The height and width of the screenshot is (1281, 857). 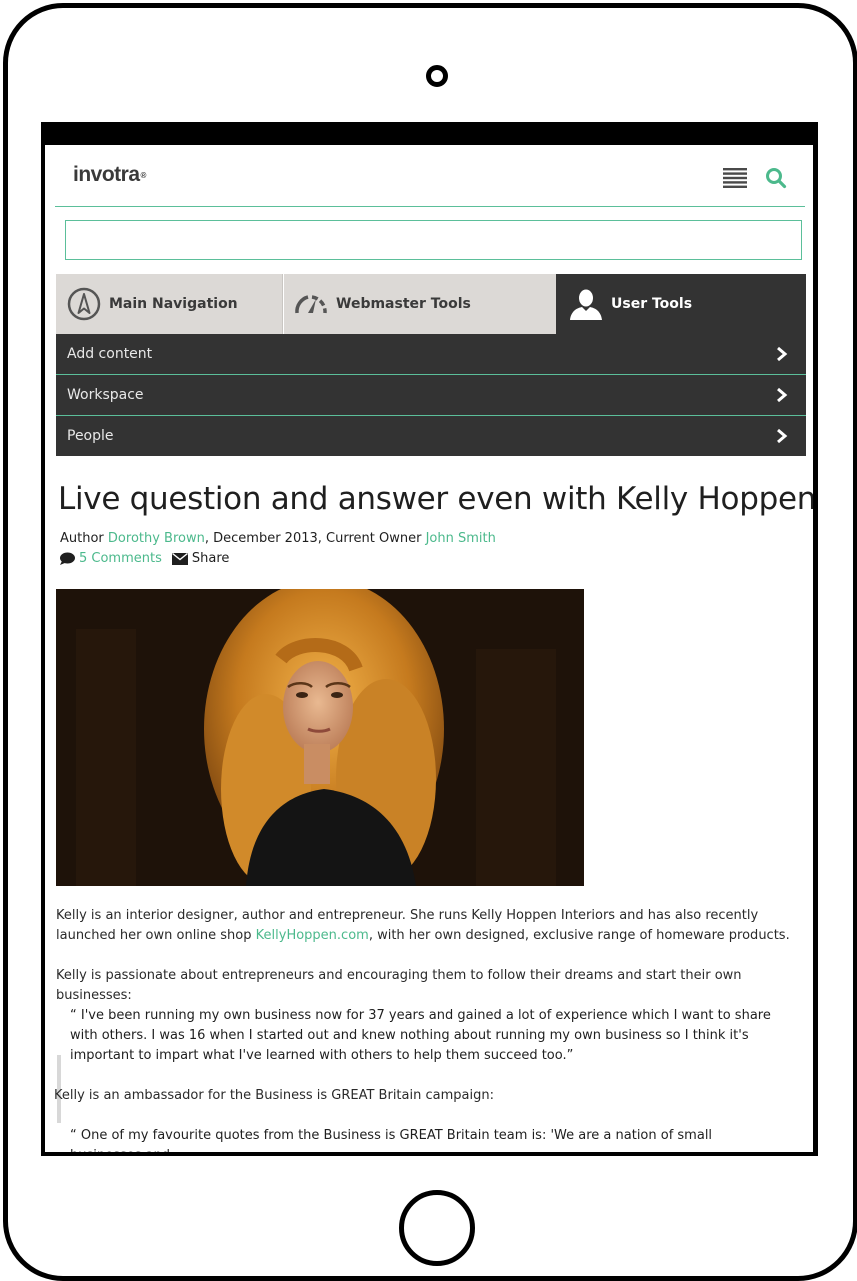 I want to click on user-tools-menu: Add content Workspace People, so click(x=431, y=395).